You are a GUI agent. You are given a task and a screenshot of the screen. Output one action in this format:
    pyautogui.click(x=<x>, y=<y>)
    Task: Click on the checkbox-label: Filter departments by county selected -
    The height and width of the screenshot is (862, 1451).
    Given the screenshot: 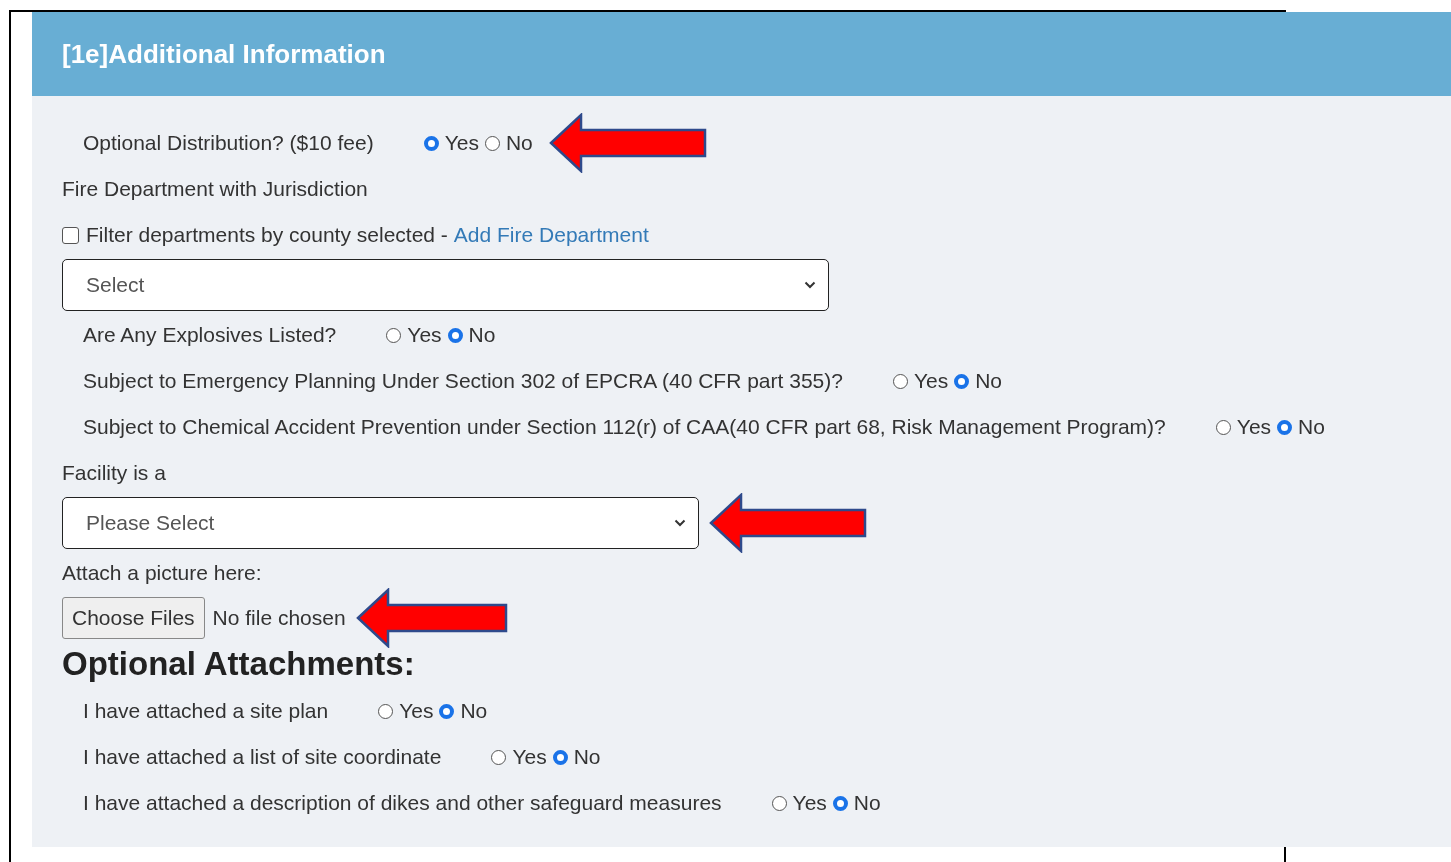 What is the action you would take?
    pyautogui.click(x=267, y=235)
    